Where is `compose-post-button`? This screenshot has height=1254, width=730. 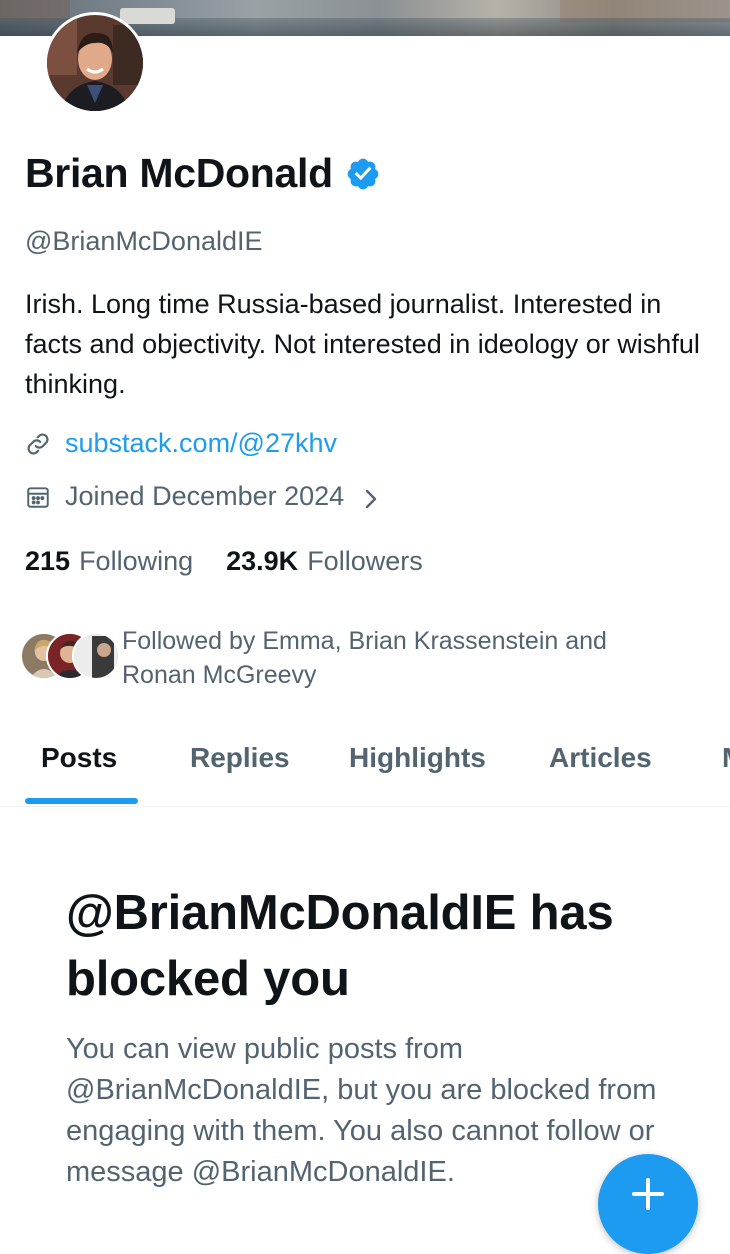 compose-post-button is located at coordinates (648, 1204).